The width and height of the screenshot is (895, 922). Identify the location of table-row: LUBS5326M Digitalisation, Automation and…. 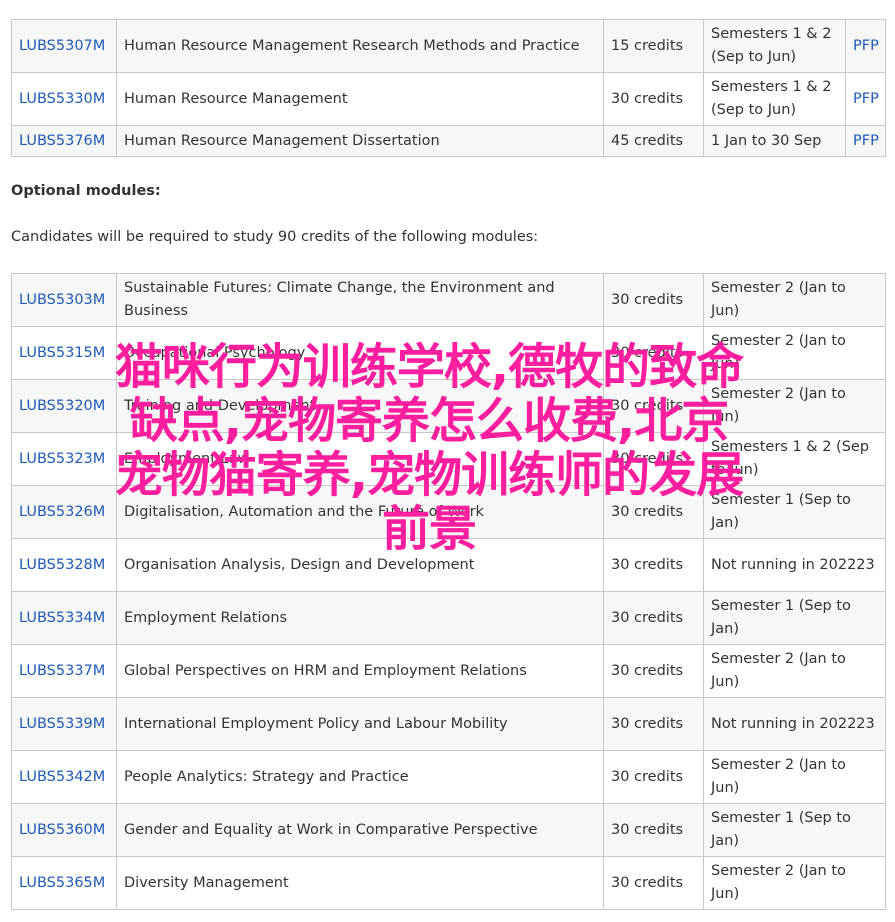
(448, 512).